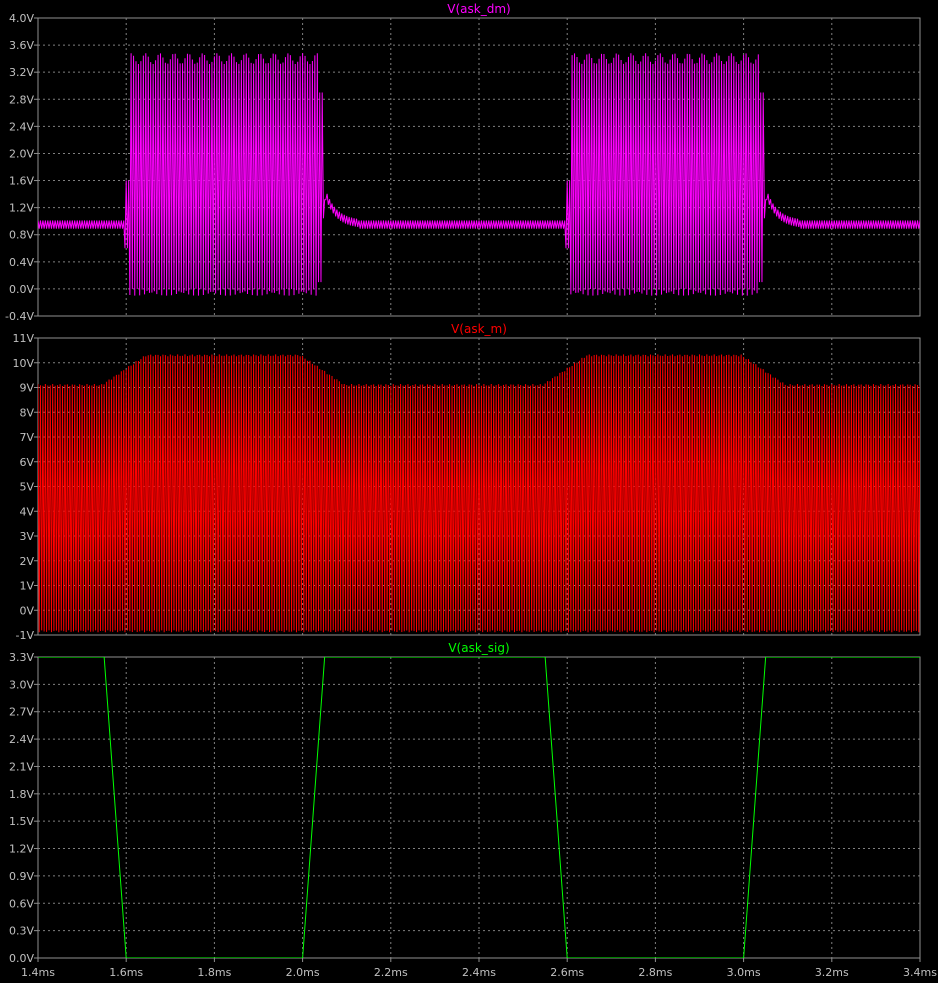 The height and width of the screenshot is (983, 938). What do you see at coordinates (21, 712) in the screenshot?
I see `y-tick-label: 2.7V` at bounding box center [21, 712].